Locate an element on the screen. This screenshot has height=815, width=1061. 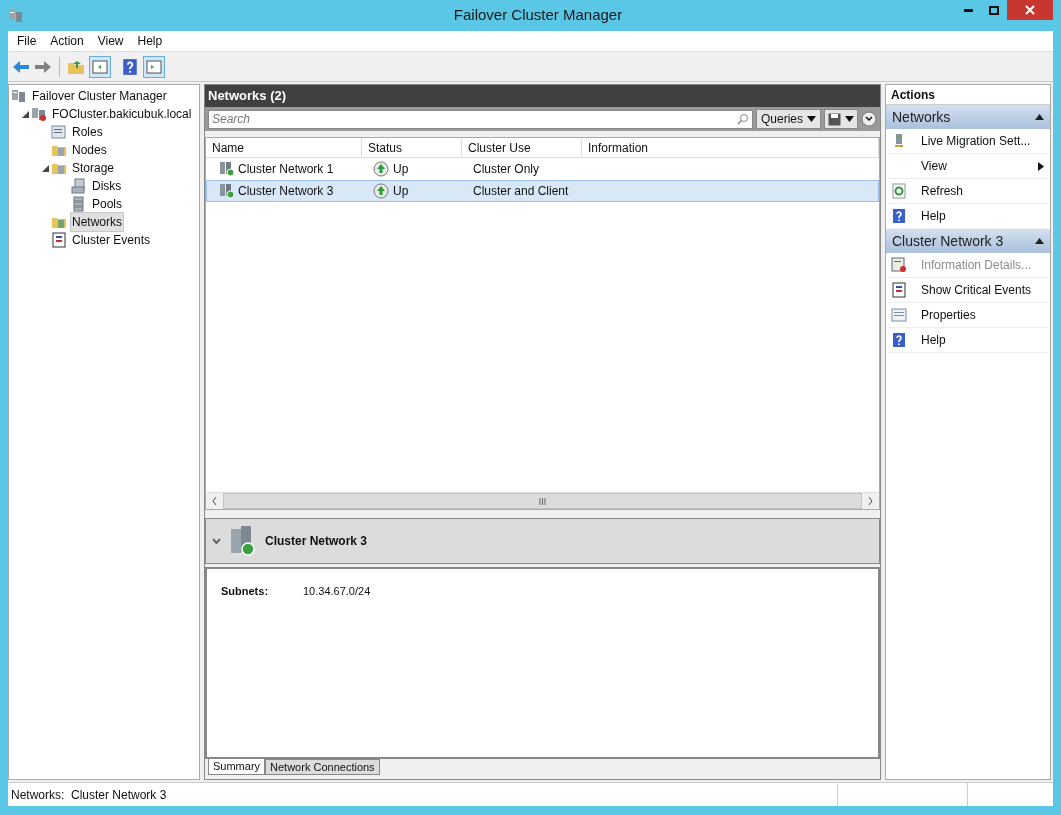
section-header: Cluster Network 3 is located at coordinates (968, 241).